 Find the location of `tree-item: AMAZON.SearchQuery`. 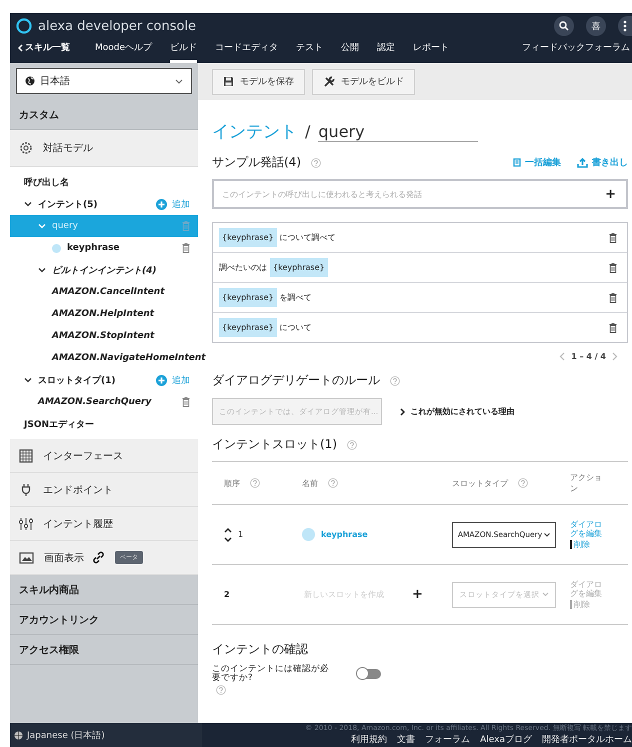

tree-item: AMAZON.SearchQuery is located at coordinates (104, 402).